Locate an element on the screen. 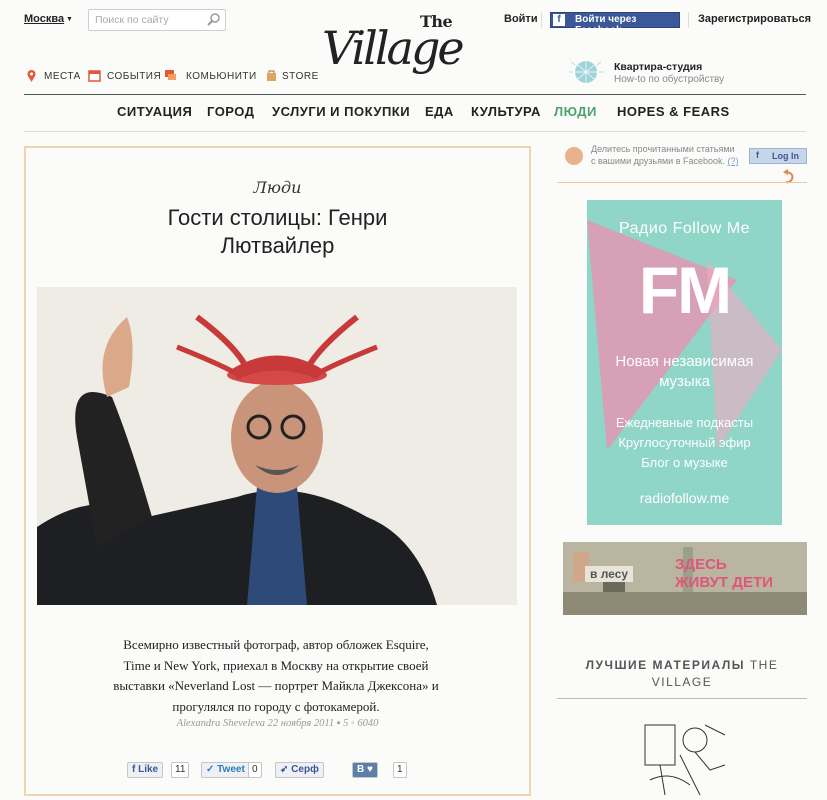 The image size is (827, 800). like-label: Like is located at coordinates (148, 769).